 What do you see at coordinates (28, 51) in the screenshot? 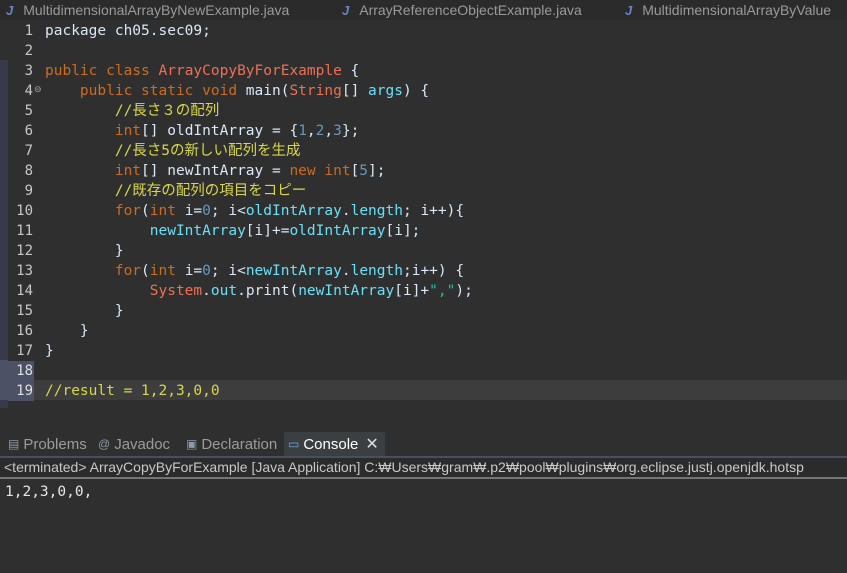
I see `line-number: 2` at bounding box center [28, 51].